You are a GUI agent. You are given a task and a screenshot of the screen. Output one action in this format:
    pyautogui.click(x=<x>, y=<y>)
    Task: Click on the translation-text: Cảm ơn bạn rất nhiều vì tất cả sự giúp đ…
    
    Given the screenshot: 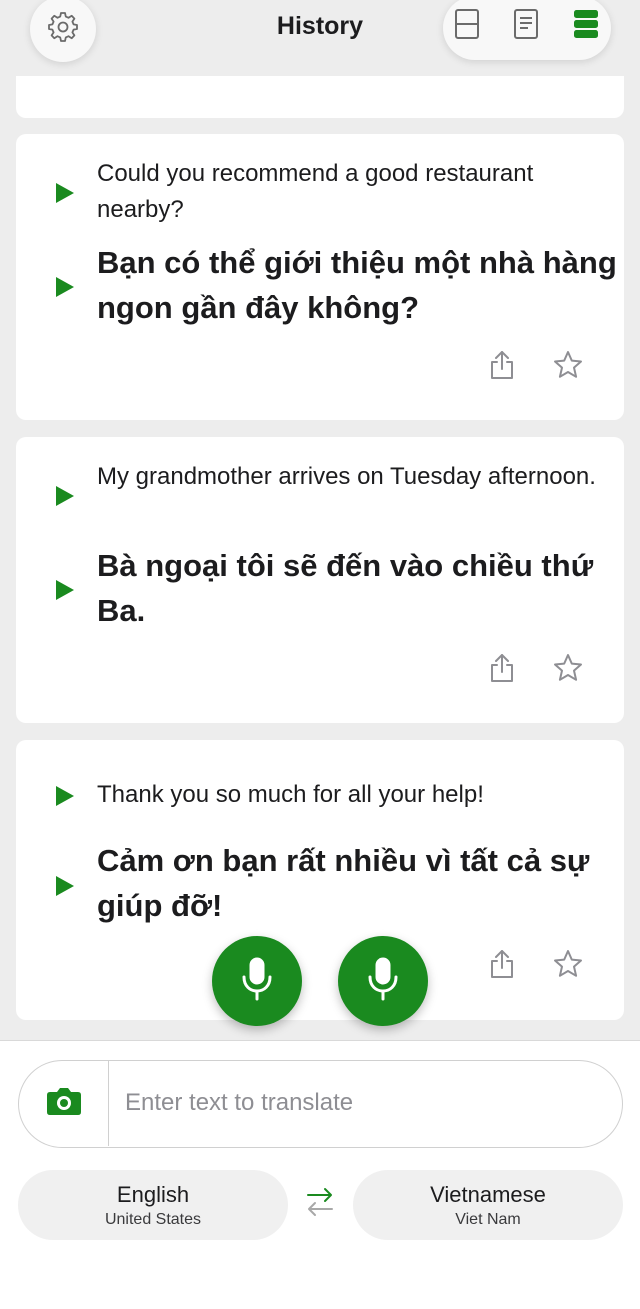 What is the action you would take?
    pyautogui.click(x=343, y=883)
    